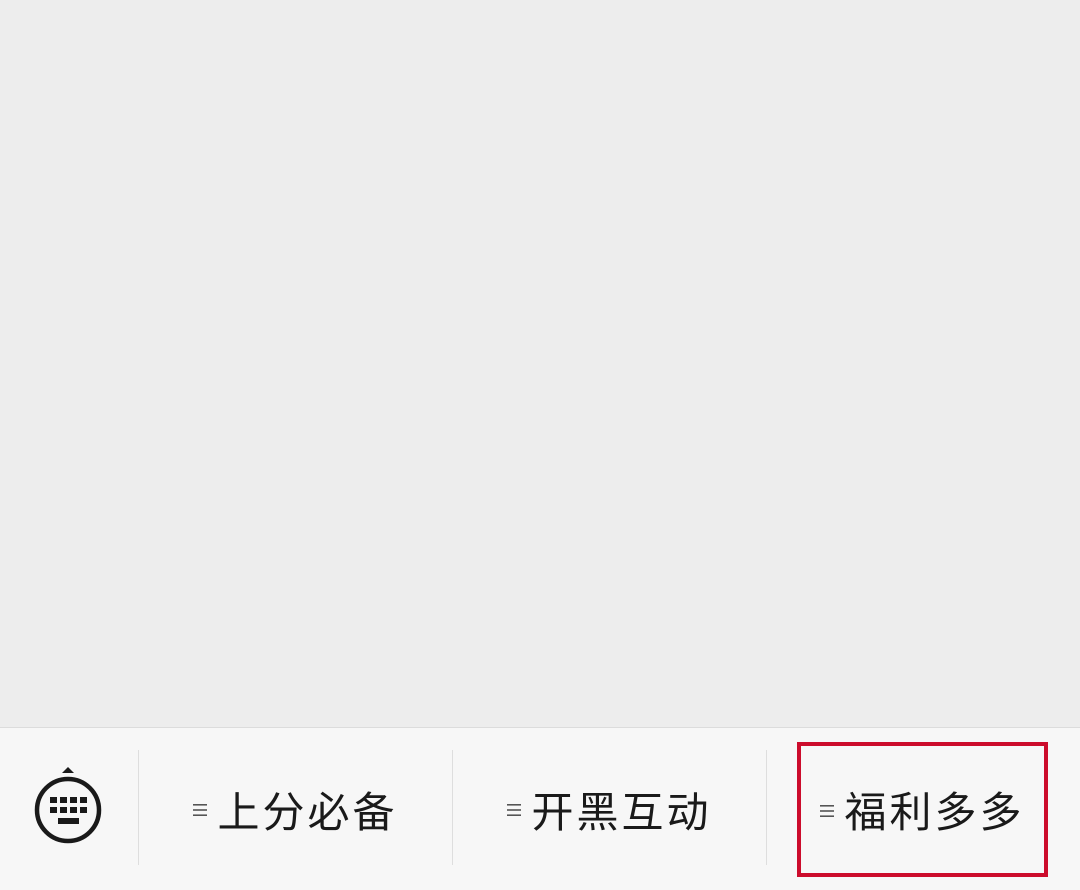 The width and height of the screenshot is (1080, 890). I want to click on keyboard-toggle-button, so click(69, 809).